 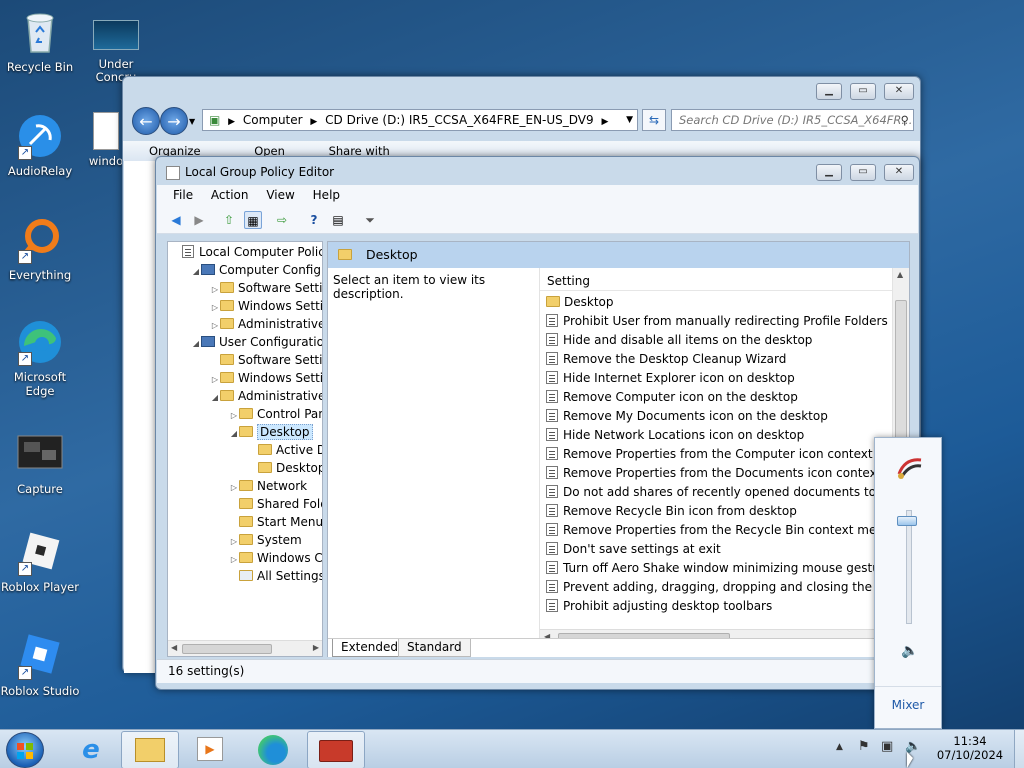 What do you see at coordinates (245, 432) in the screenshot?
I see `tree-node: ◢ Desktop` at bounding box center [245, 432].